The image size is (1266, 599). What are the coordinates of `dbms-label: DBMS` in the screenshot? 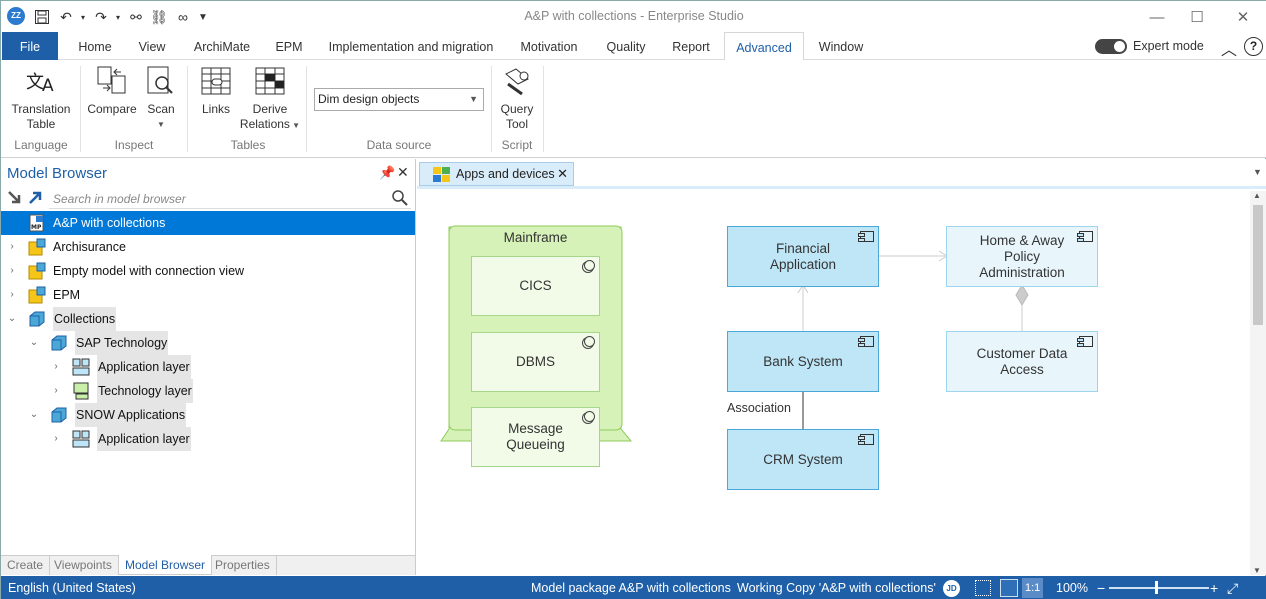 It's located at (535, 361).